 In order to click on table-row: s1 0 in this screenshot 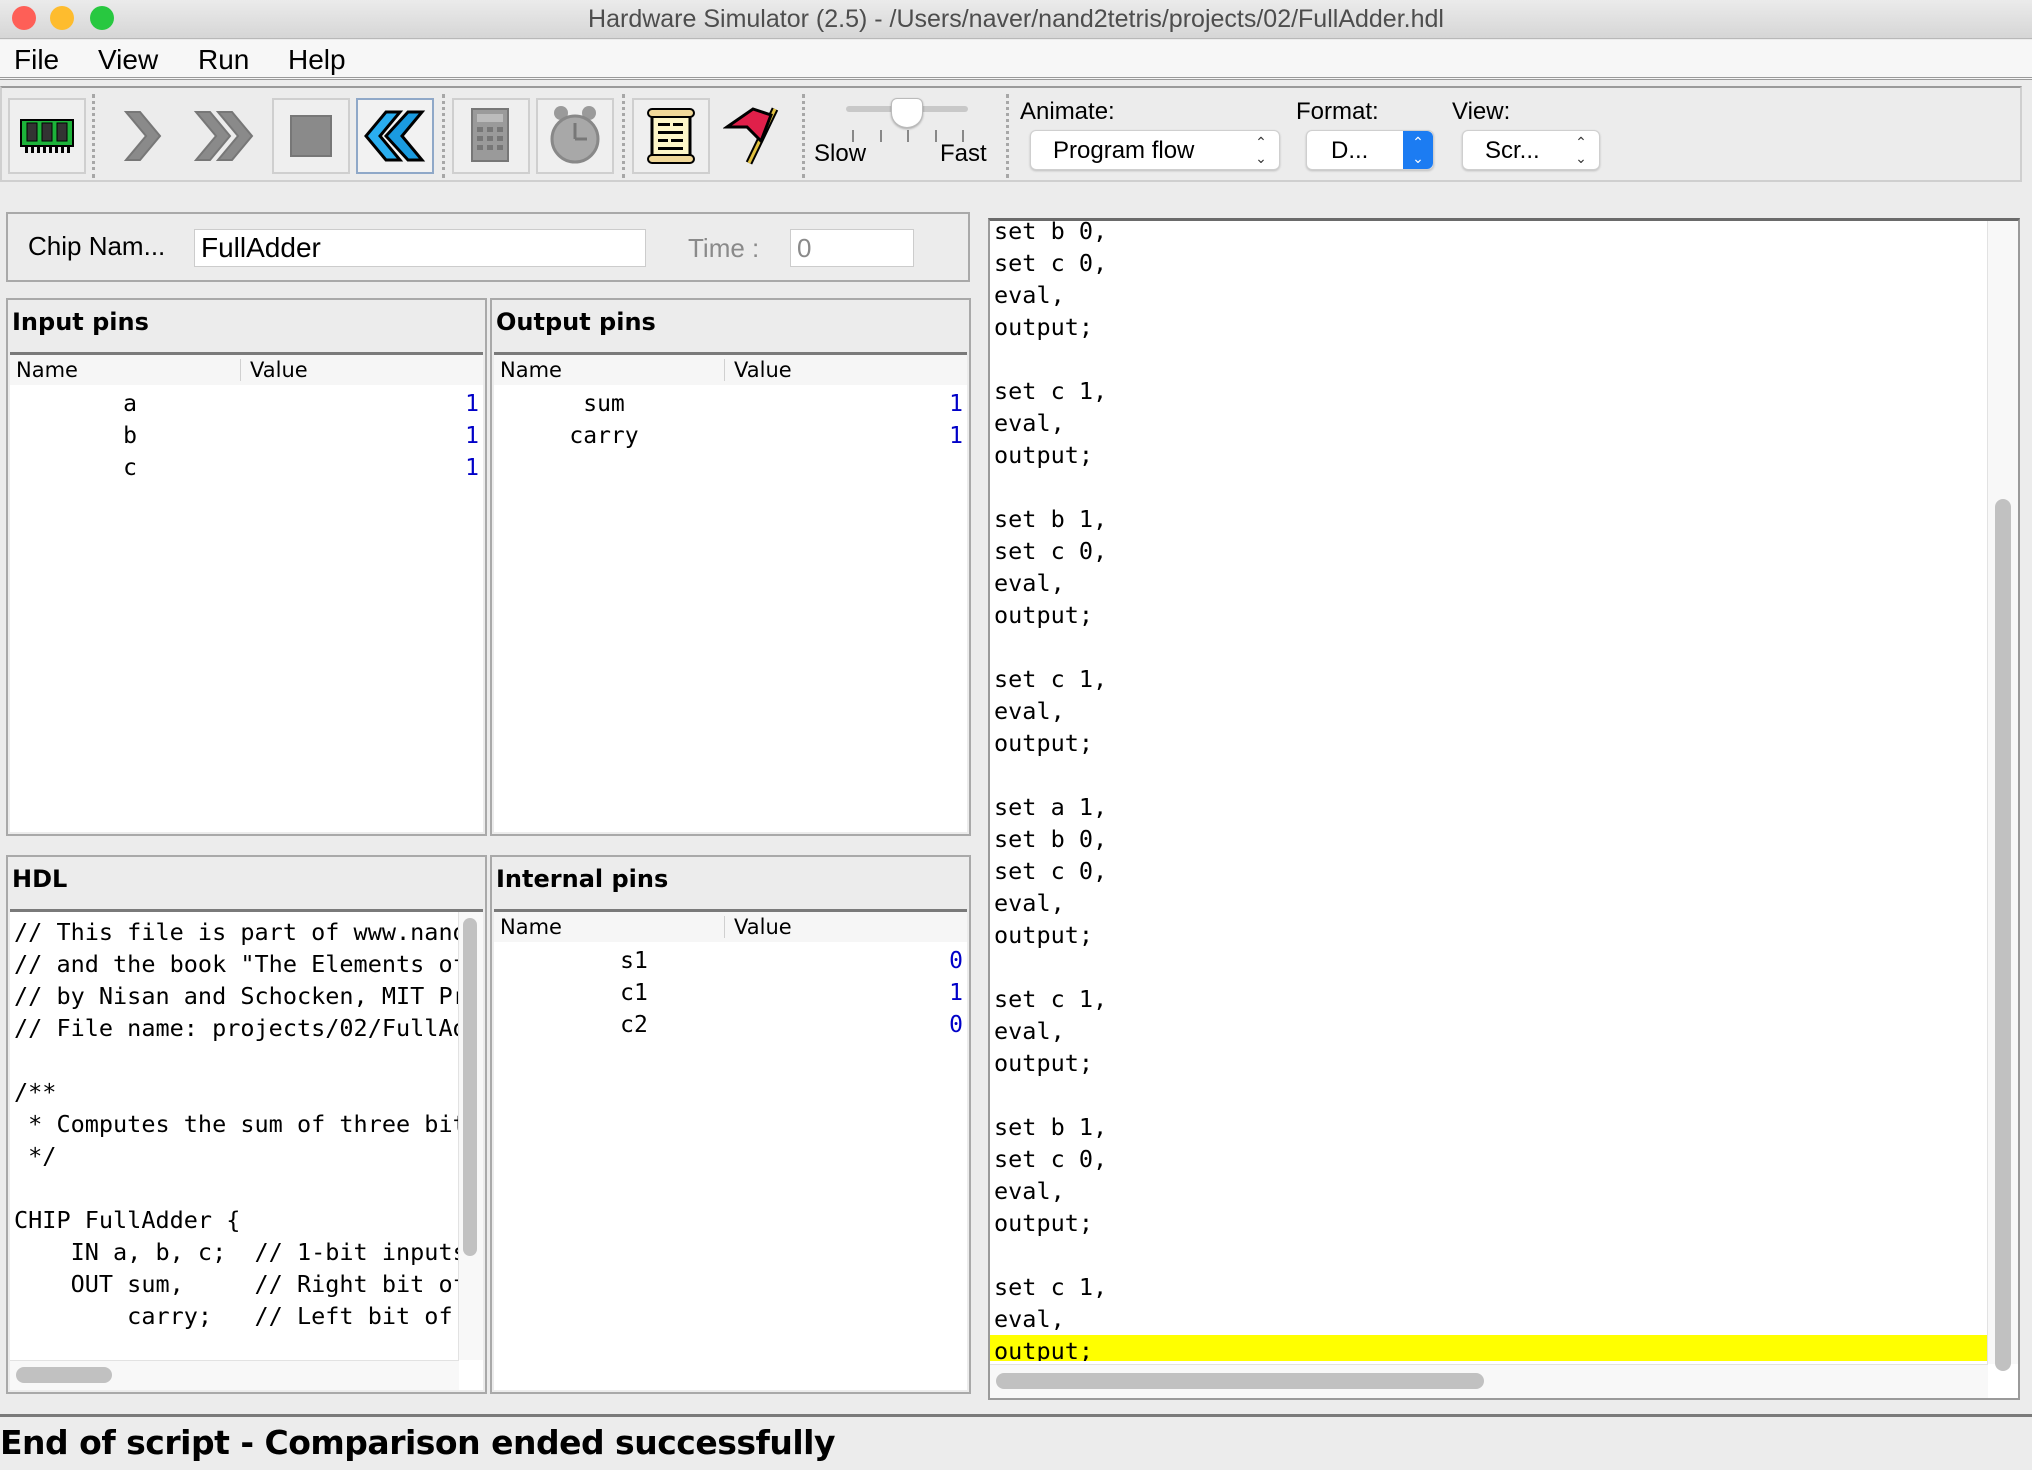, I will do `click(730, 964)`.